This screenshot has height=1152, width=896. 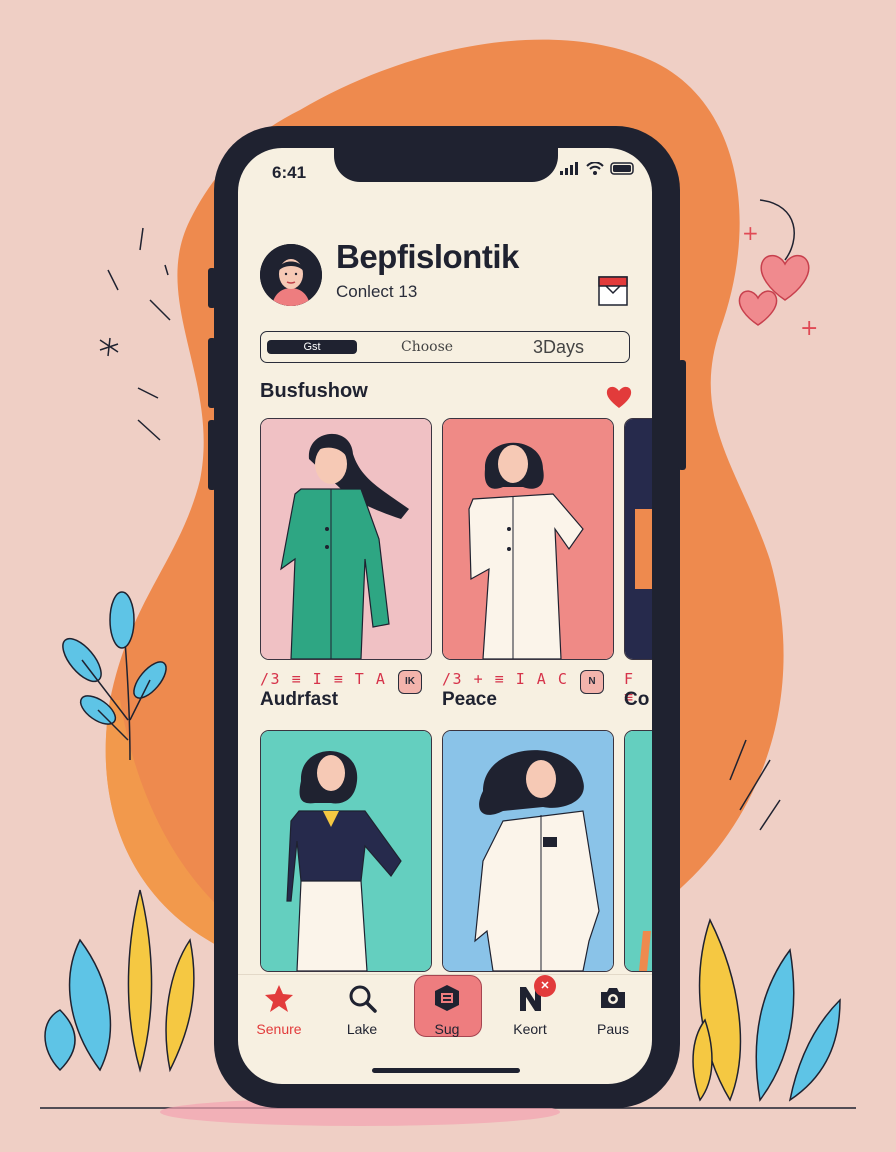 I want to click on heart-icon, so click(x=619, y=397).